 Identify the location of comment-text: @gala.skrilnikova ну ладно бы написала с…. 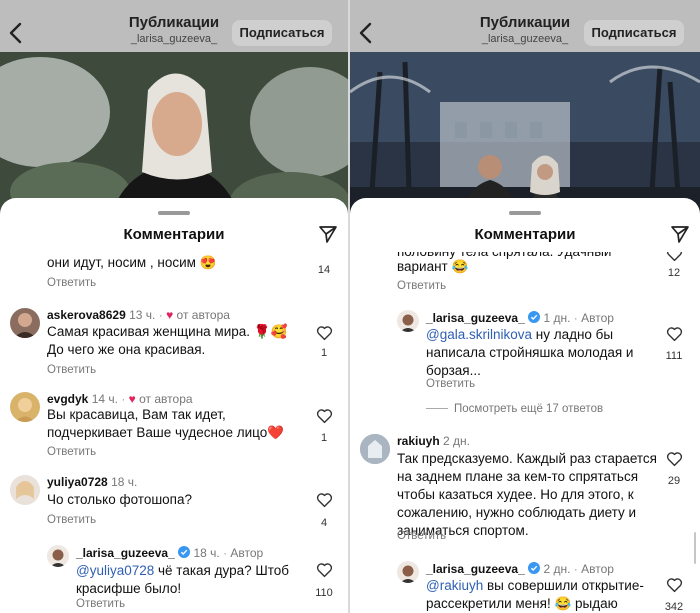
(530, 352).